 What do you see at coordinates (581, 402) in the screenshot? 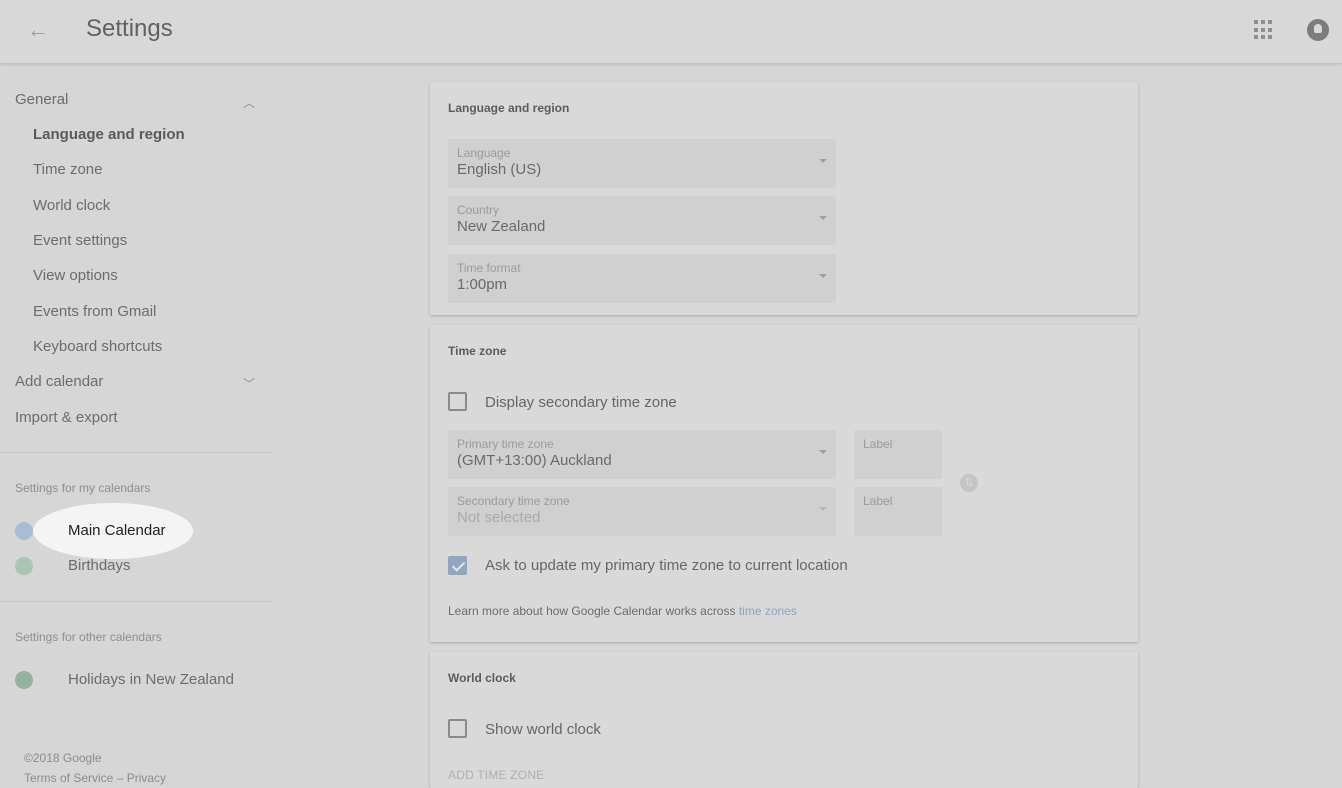
I see `display-secondary-label: Display secondary time zone` at bounding box center [581, 402].